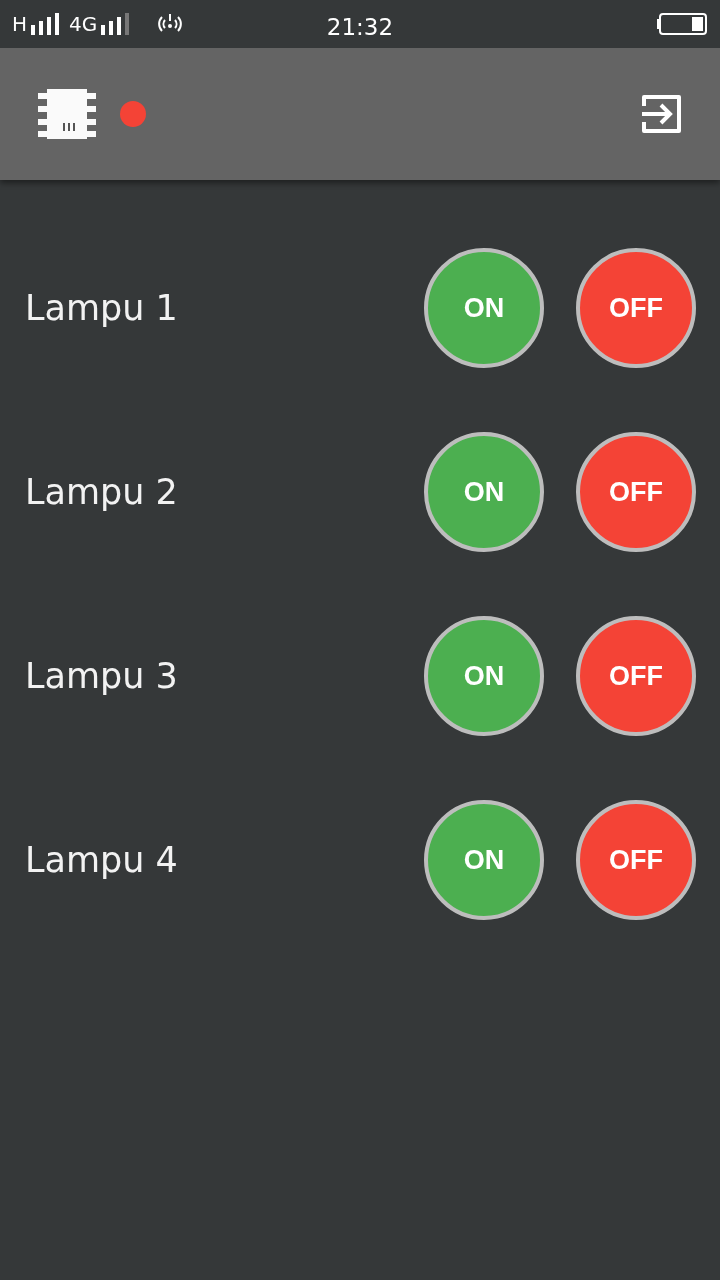 This screenshot has width=720, height=1280. I want to click on clock: 21:32, so click(360, 27).